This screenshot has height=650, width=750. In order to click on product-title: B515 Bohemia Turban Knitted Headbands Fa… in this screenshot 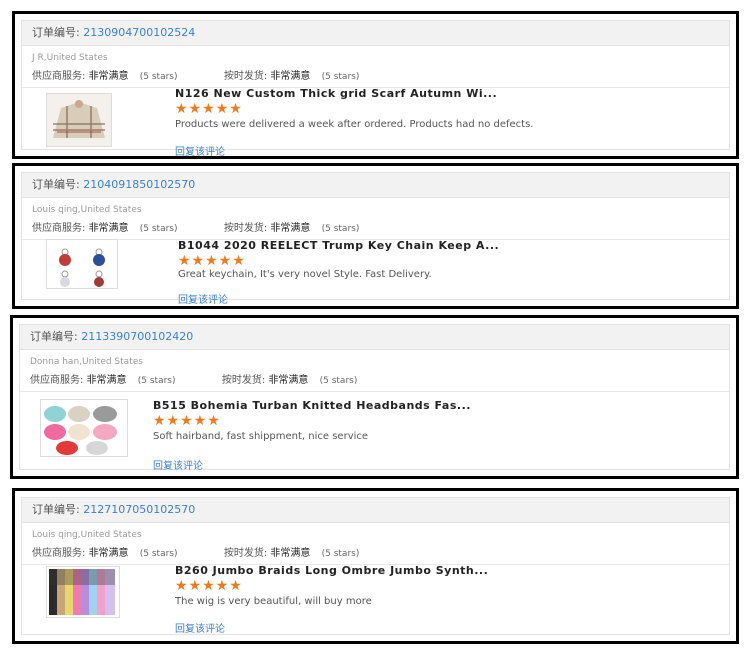, I will do `click(312, 405)`.